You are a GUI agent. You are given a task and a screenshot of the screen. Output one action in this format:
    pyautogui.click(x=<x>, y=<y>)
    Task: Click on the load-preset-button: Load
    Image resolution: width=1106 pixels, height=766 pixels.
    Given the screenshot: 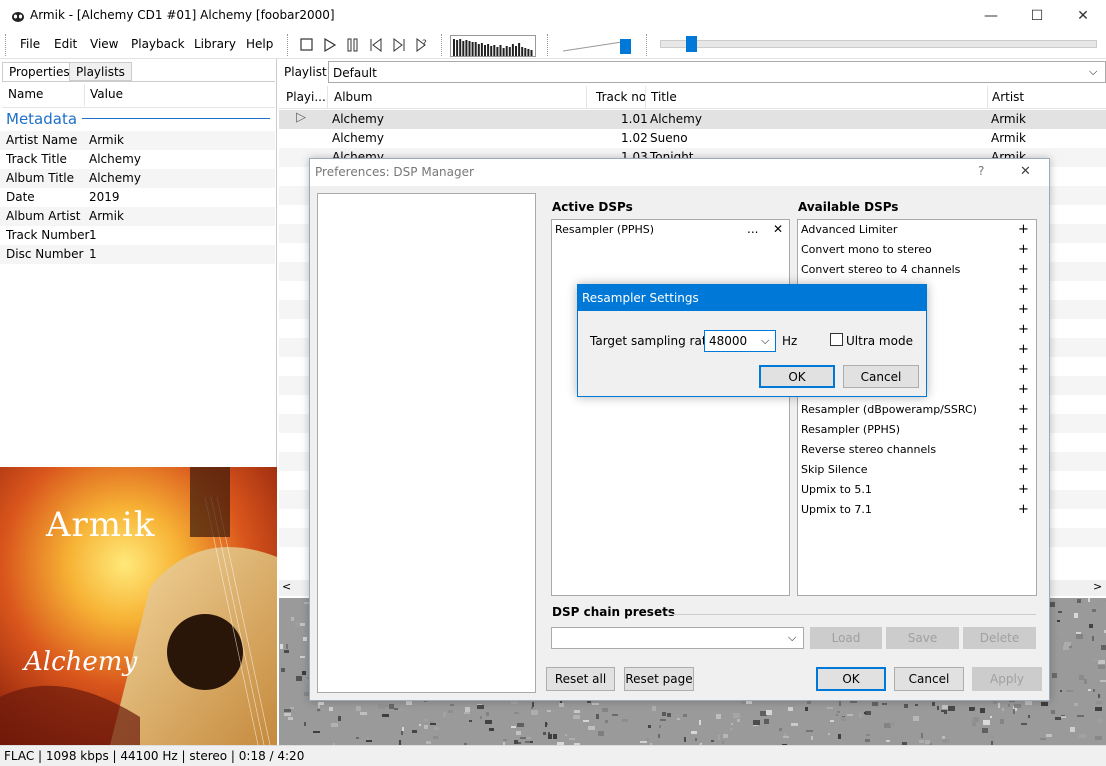 What is the action you would take?
    pyautogui.click(x=846, y=638)
    